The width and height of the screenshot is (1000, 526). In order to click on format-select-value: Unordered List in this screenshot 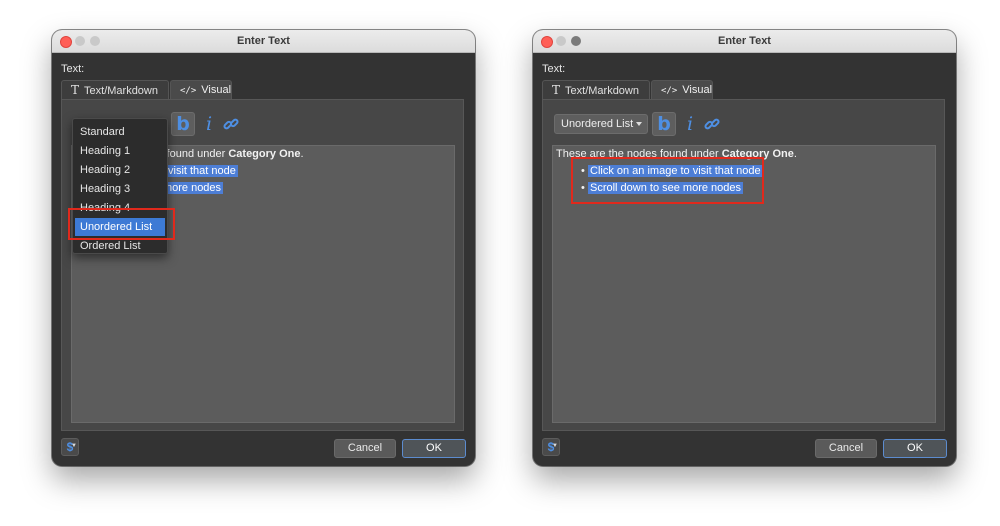, I will do `click(597, 124)`.